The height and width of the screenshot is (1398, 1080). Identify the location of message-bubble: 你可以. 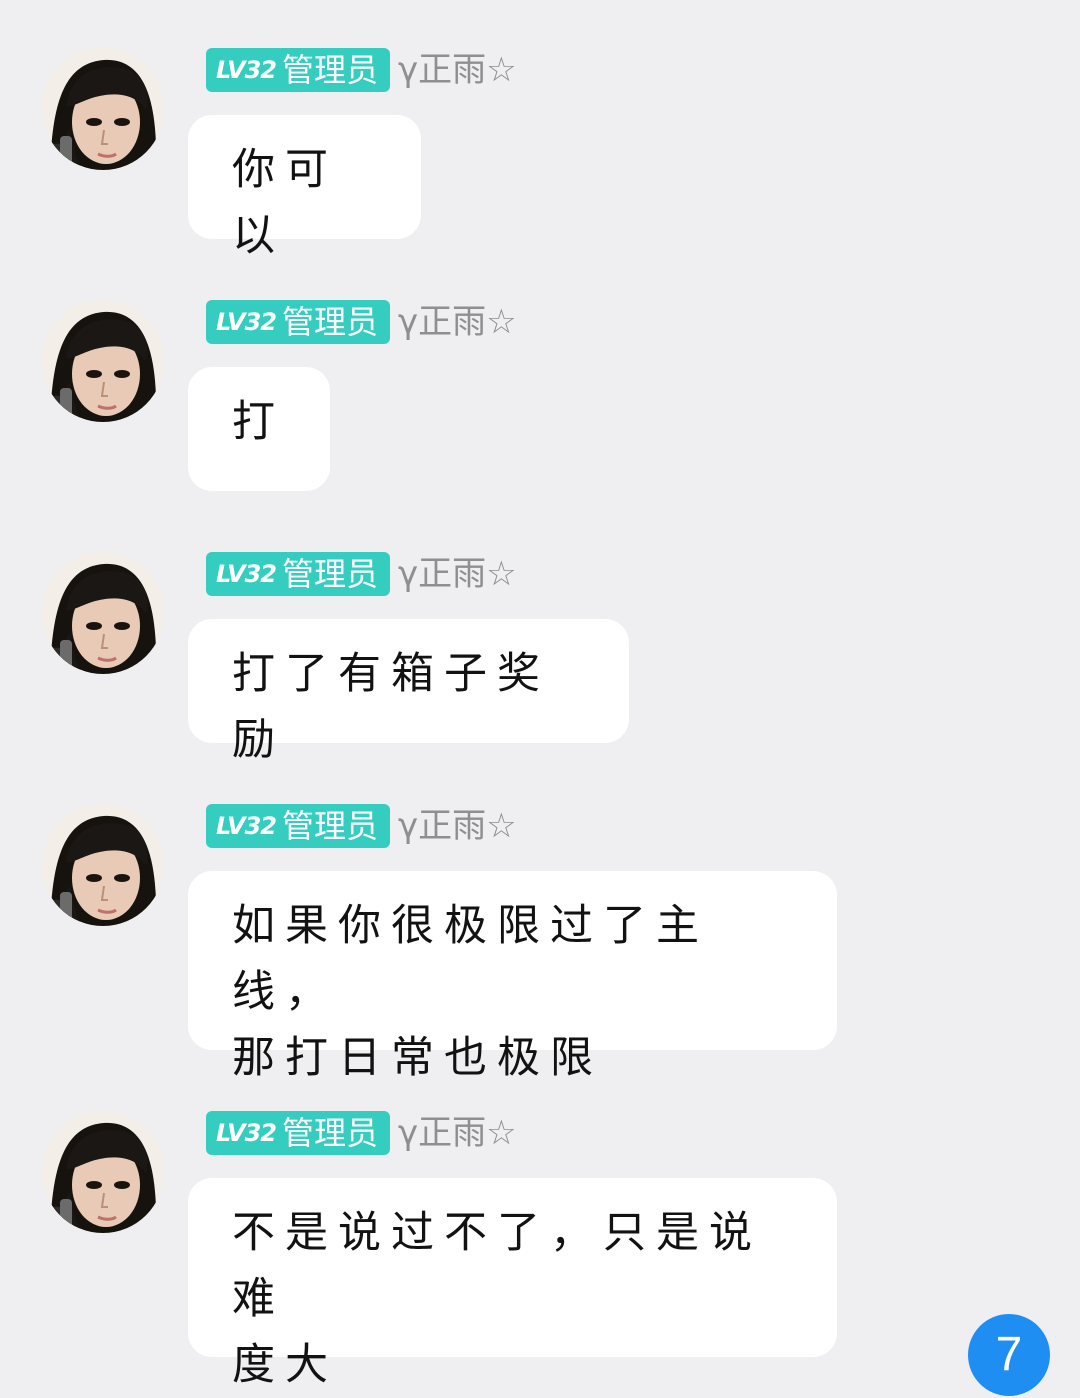
(304, 188).